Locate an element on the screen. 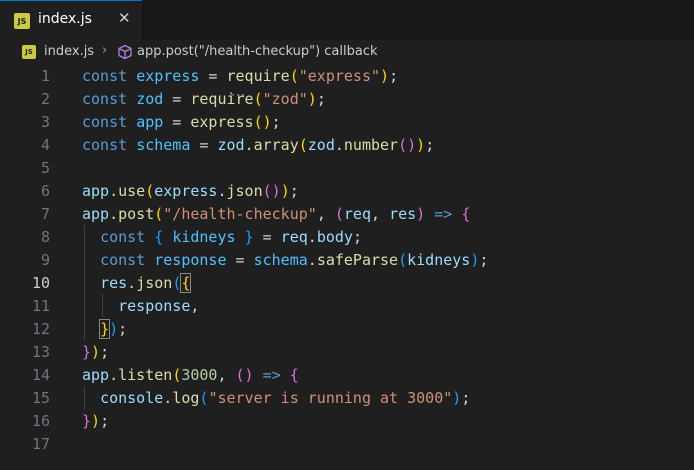  code-line: 5 is located at coordinates (347, 168).